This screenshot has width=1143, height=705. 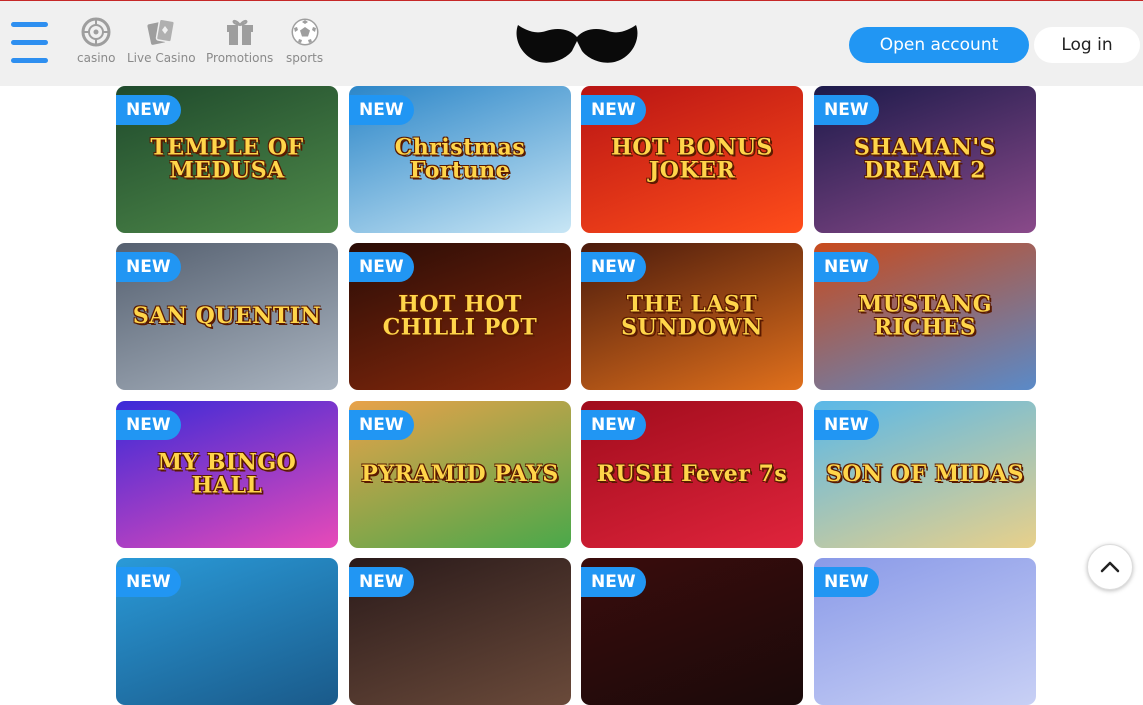 I want to click on game-tile: SHAMAN'S DREAM 2 NEW, so click(x=925, y=159).